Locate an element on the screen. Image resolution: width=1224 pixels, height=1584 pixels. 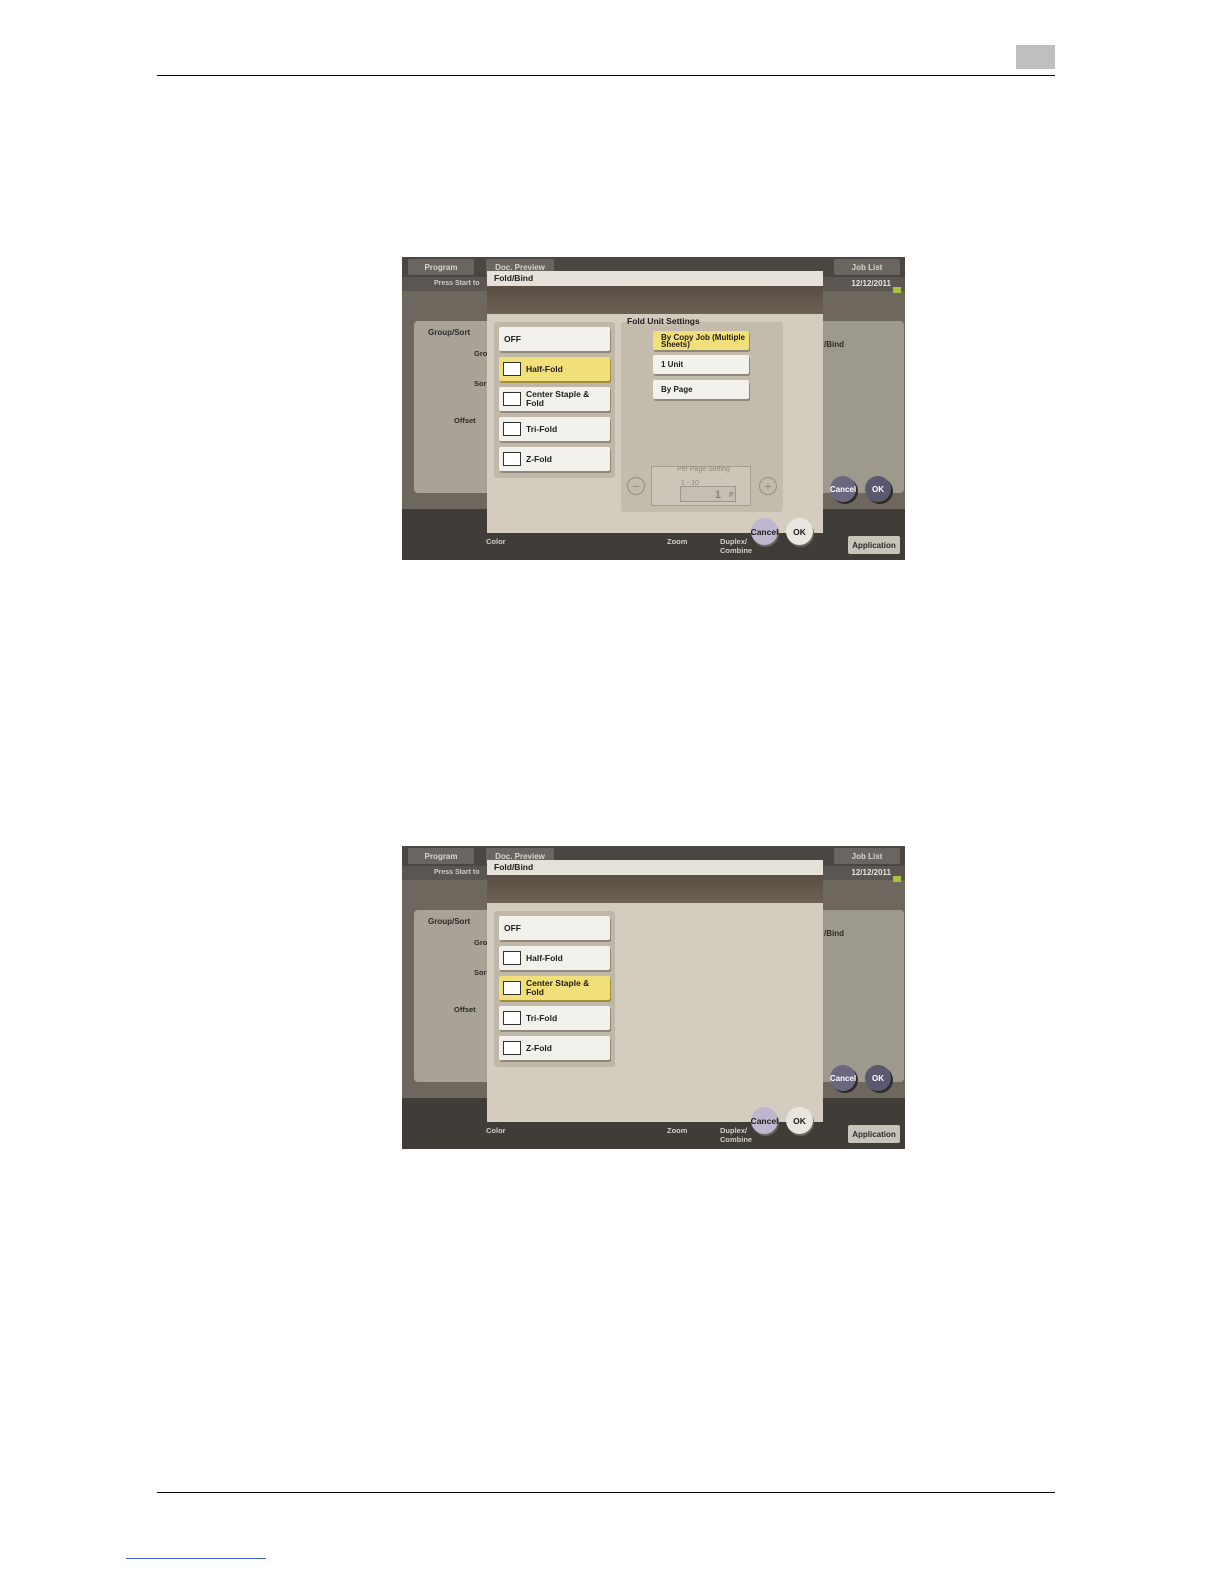
by-copy-job-button: By Copy Job (Multiple Sheets) is located at coordinates (701, 340).